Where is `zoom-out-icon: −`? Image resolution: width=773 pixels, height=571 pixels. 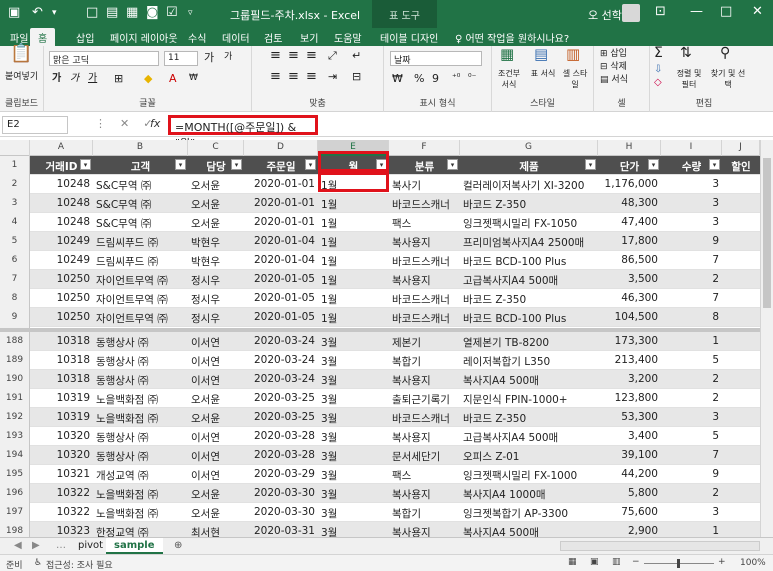 zoom-out-icon: − is located at coordinates (636, 562).